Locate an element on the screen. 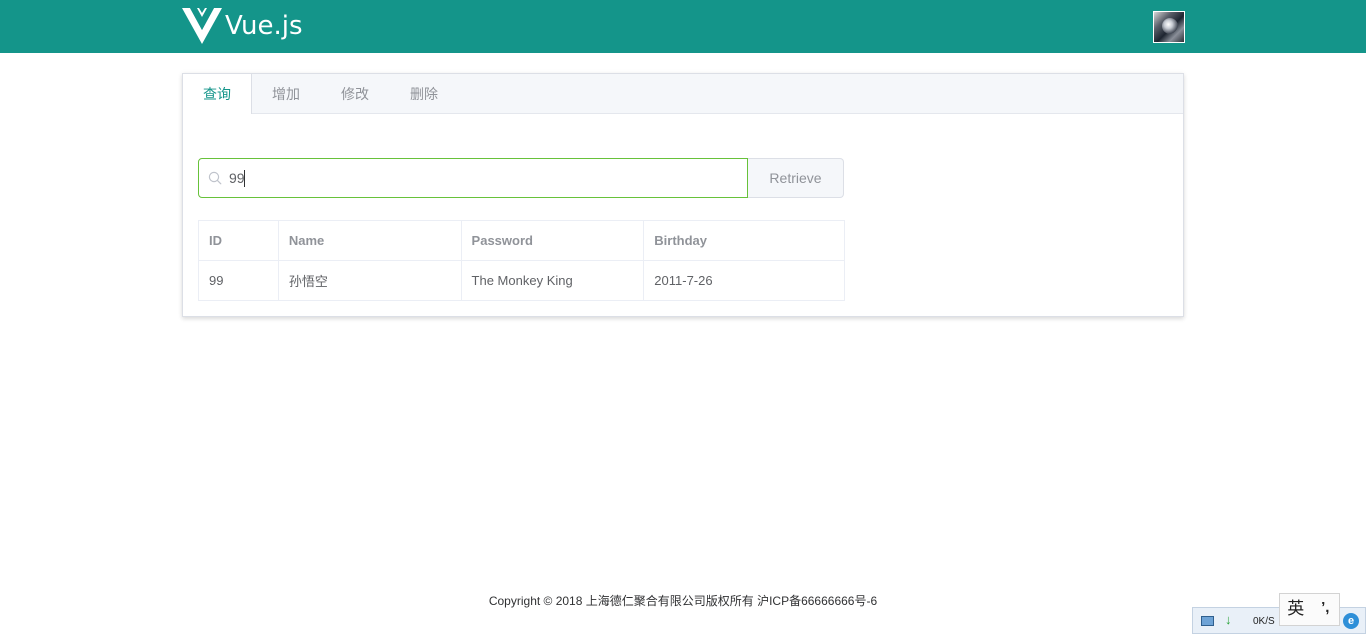 This screenshot has width=1366, height=634. search-bar: Retrieve is located at coordinates (521, 178).